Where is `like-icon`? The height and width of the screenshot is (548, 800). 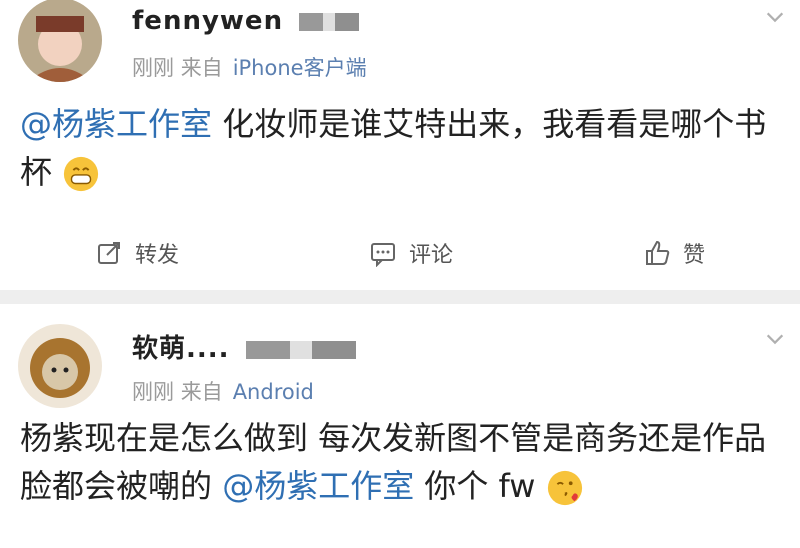
like-icon is located at coordinates (657, 252).